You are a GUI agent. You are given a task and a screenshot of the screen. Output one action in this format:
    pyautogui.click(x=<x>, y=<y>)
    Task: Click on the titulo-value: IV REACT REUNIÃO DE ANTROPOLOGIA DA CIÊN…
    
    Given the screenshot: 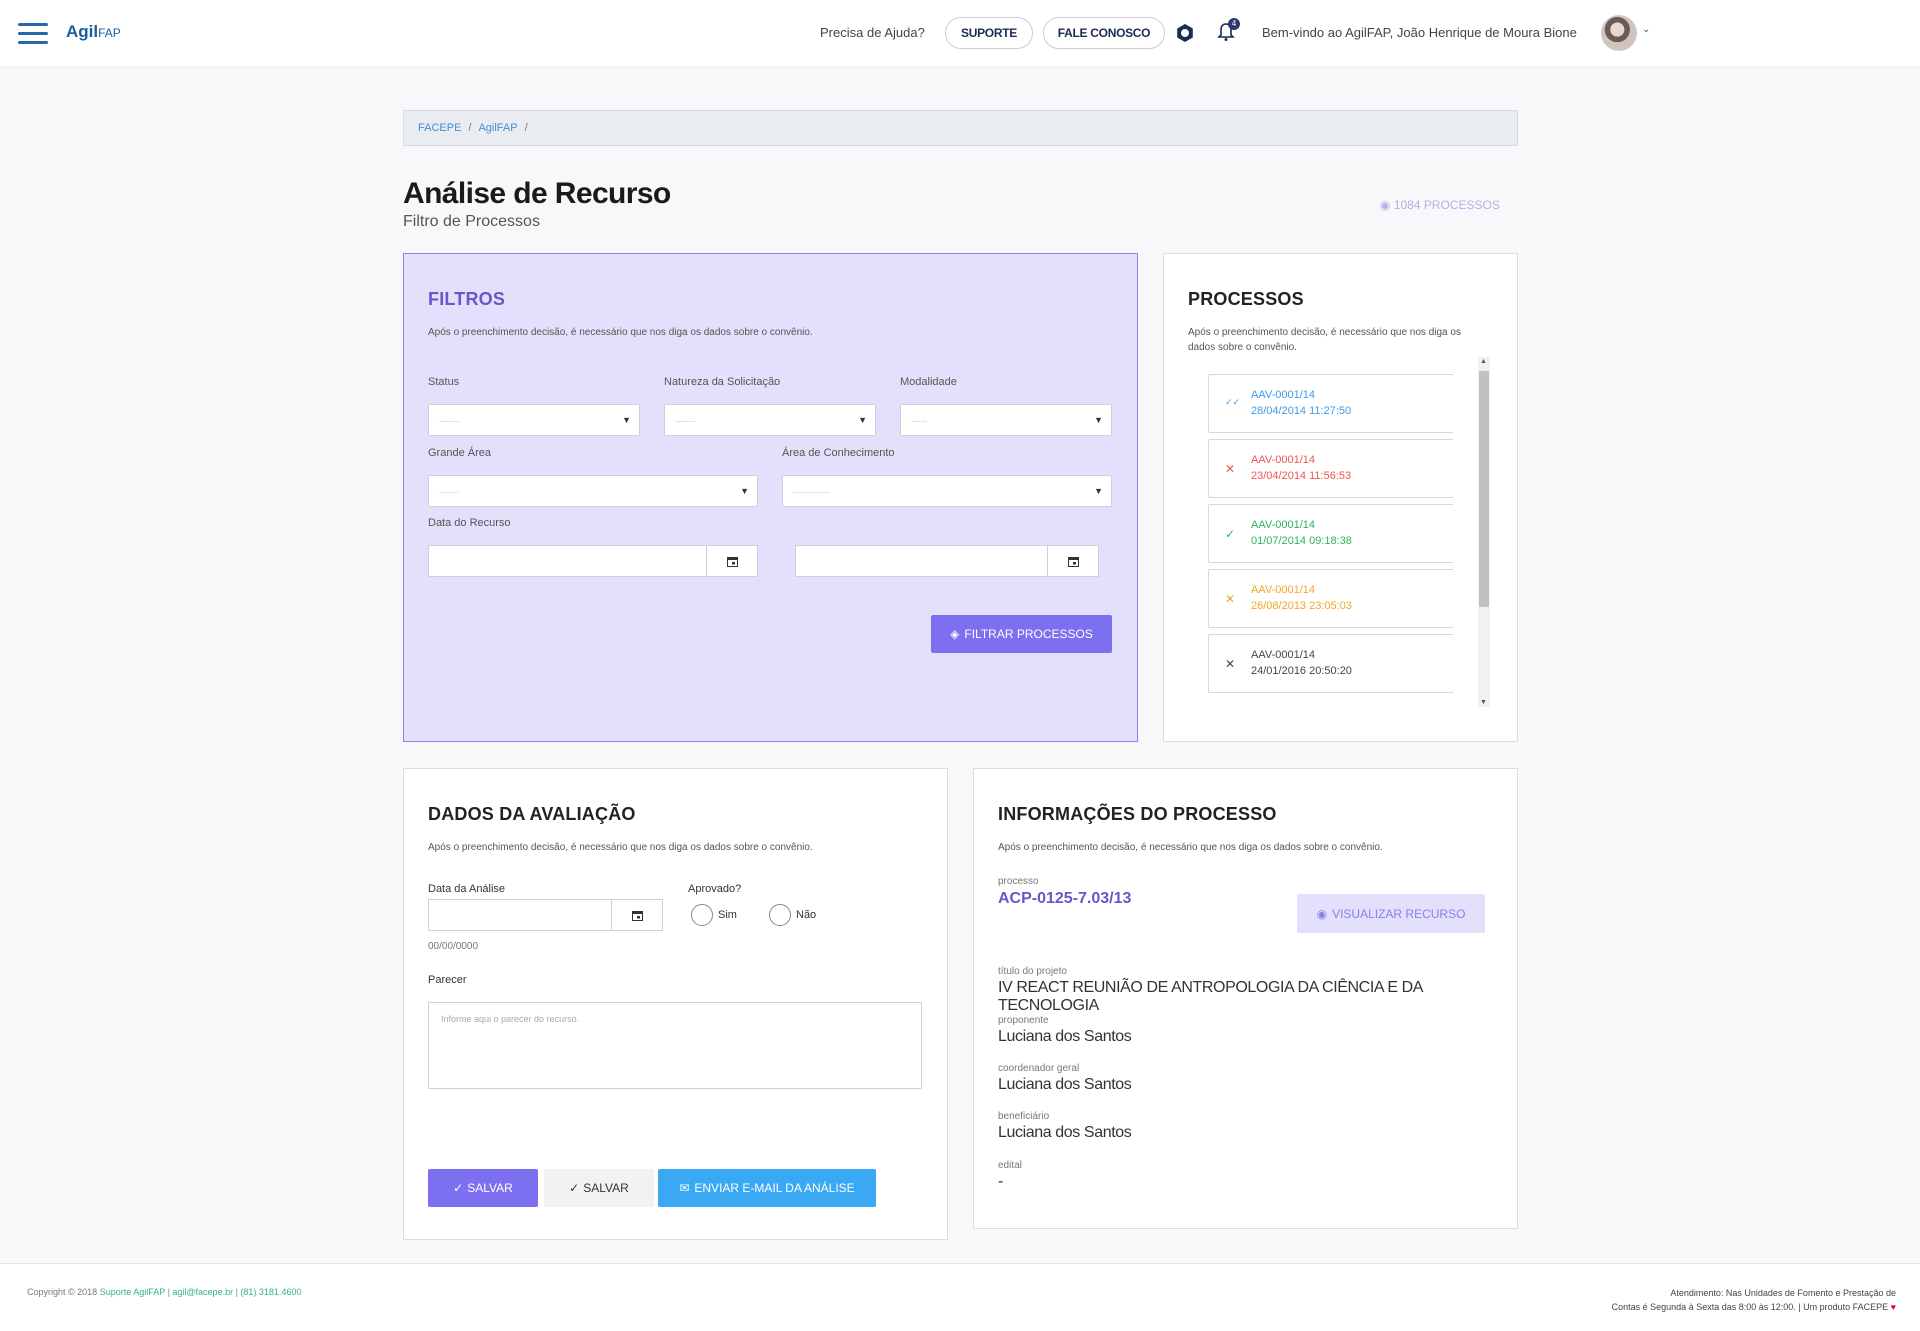 What is the action you would take?
    pyautogui.click(x=1210, y=996)
    